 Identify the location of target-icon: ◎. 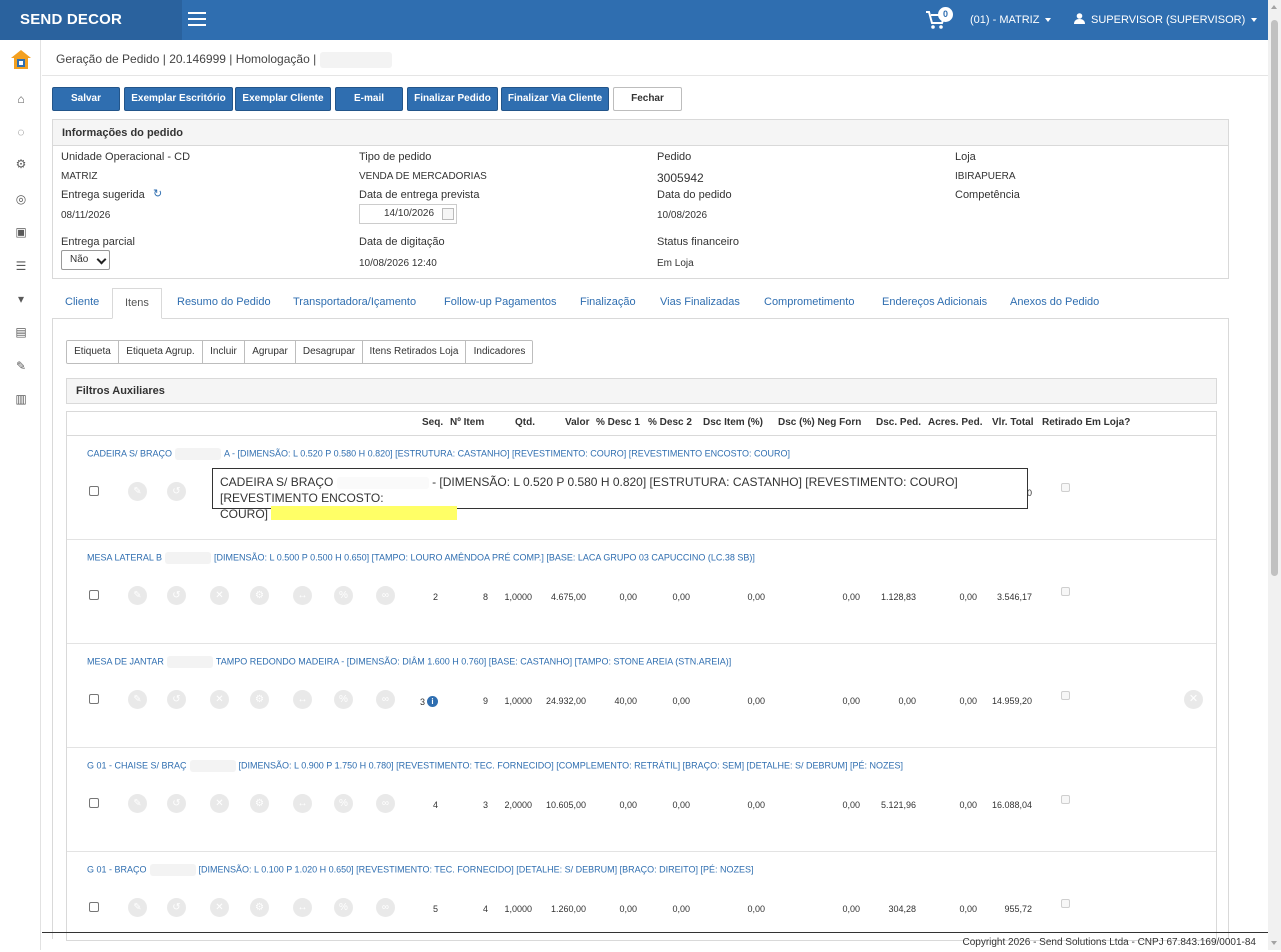
(21, 199).